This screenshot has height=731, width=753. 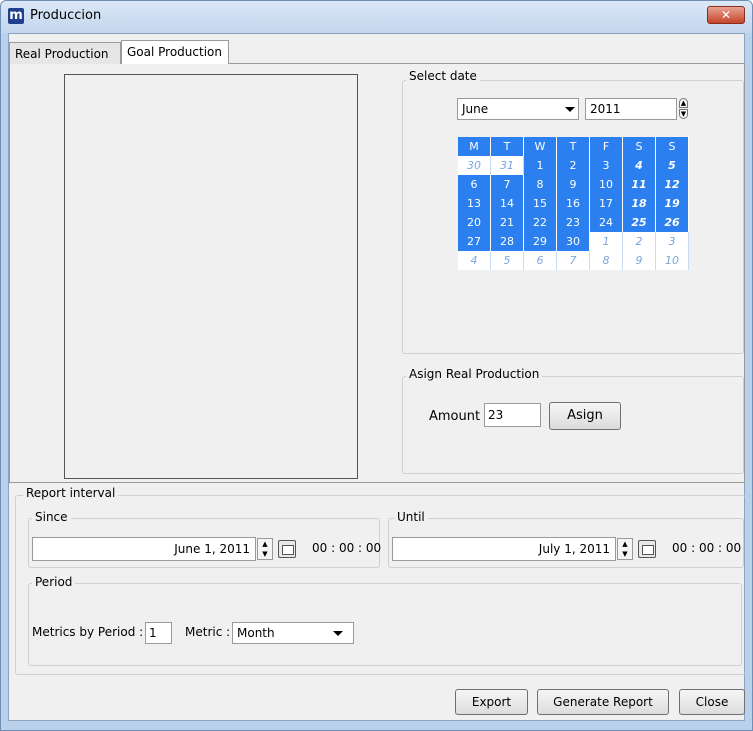 I want to click on tab-goal-production: Goal Production, so click(x=175, y=52).